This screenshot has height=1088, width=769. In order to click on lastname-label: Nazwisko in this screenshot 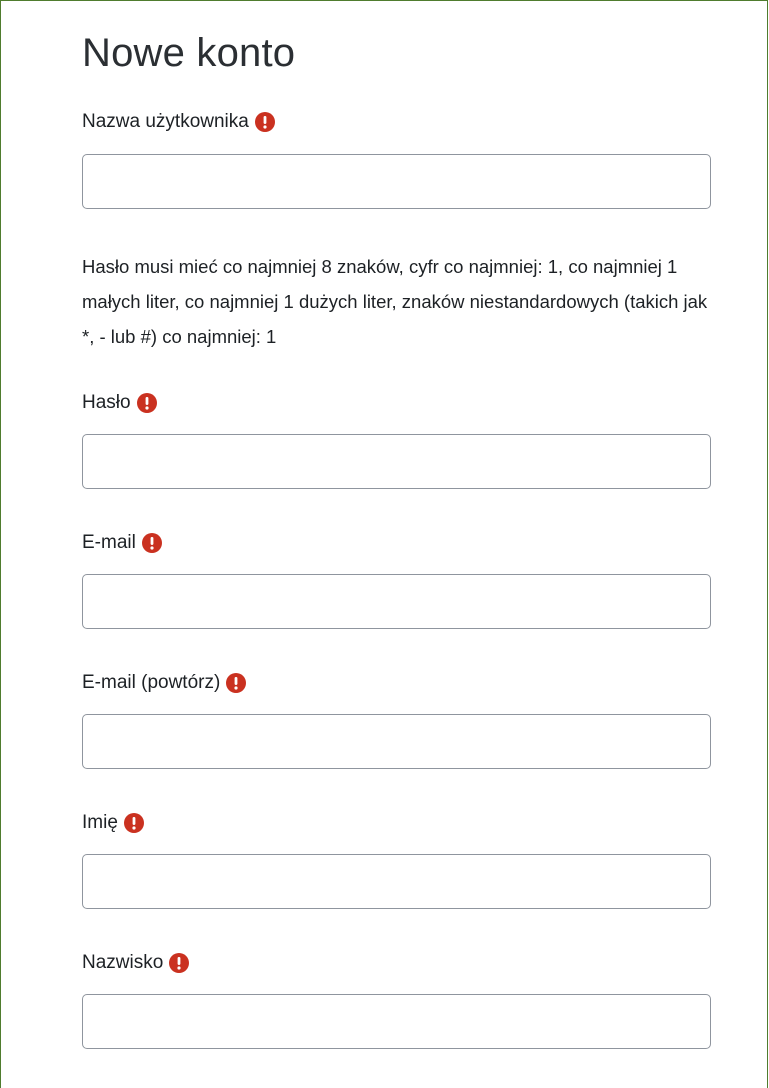, I will do `click(136, 963)`.